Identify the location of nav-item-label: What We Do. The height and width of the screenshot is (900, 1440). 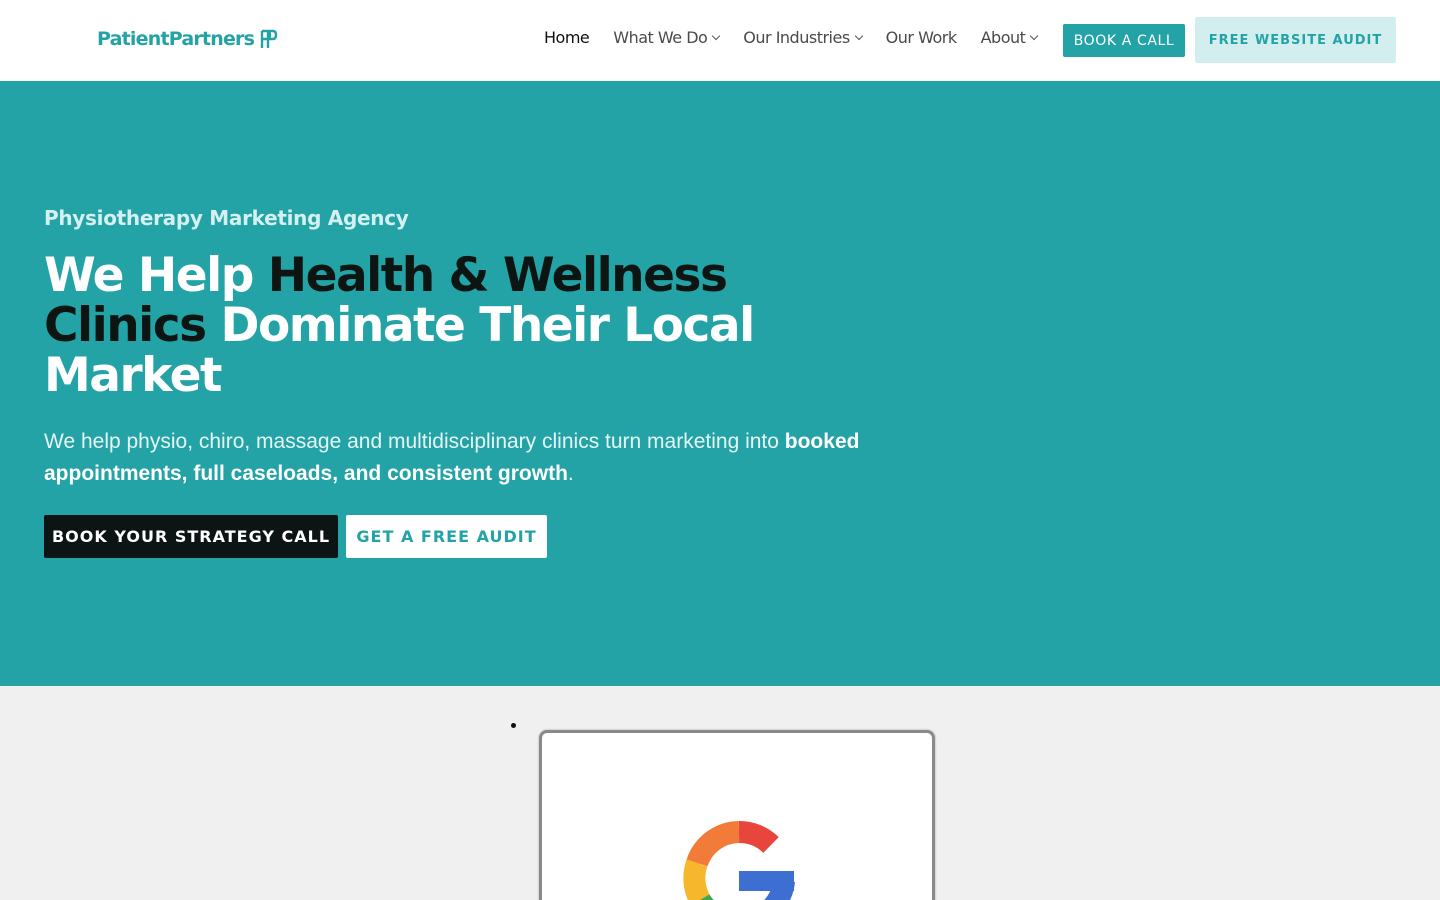
(660, 37).